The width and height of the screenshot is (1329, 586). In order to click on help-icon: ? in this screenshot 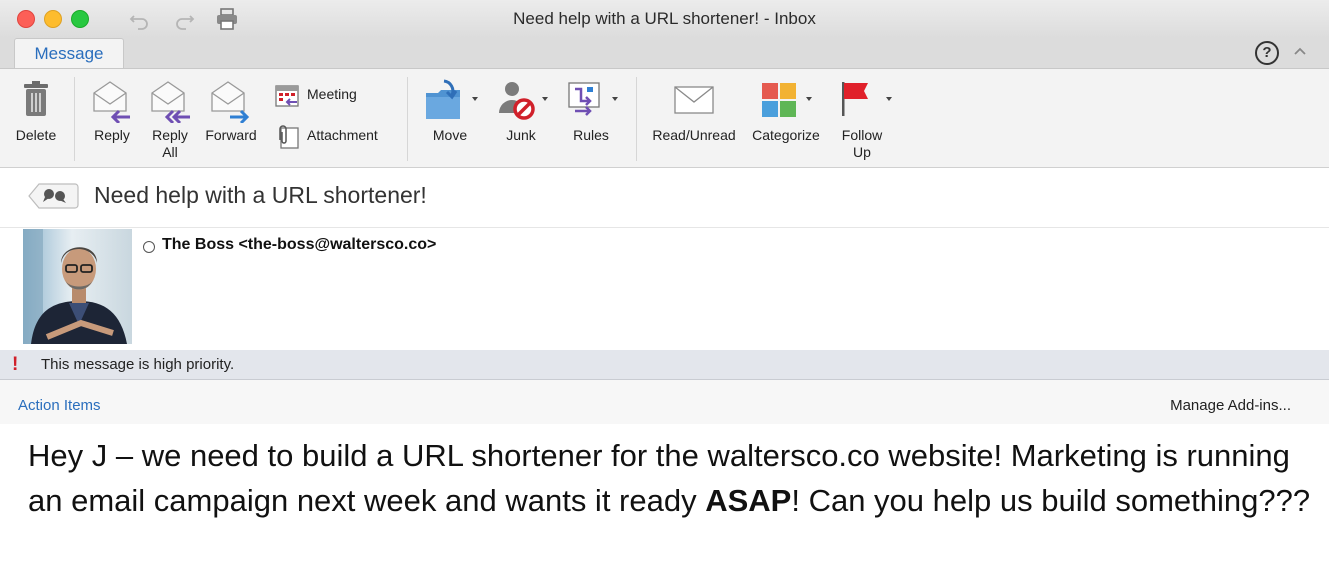, I will do `click(1267, 53)`.